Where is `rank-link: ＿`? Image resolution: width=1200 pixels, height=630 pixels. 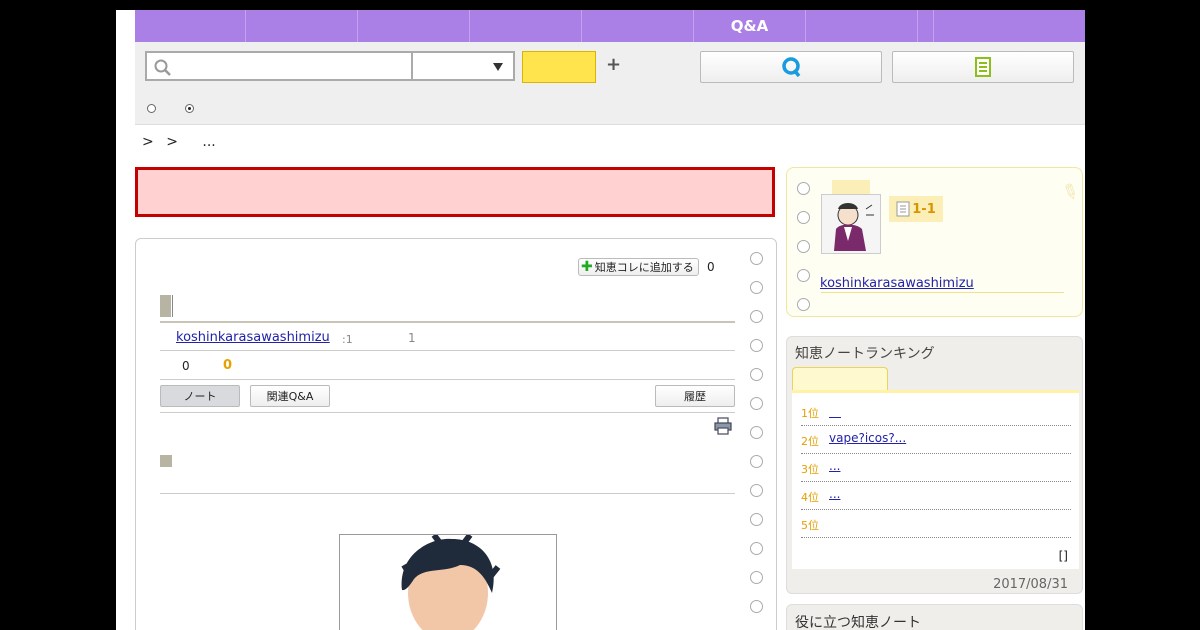
rank-link: ＿ is located at coordinates (835, 411).